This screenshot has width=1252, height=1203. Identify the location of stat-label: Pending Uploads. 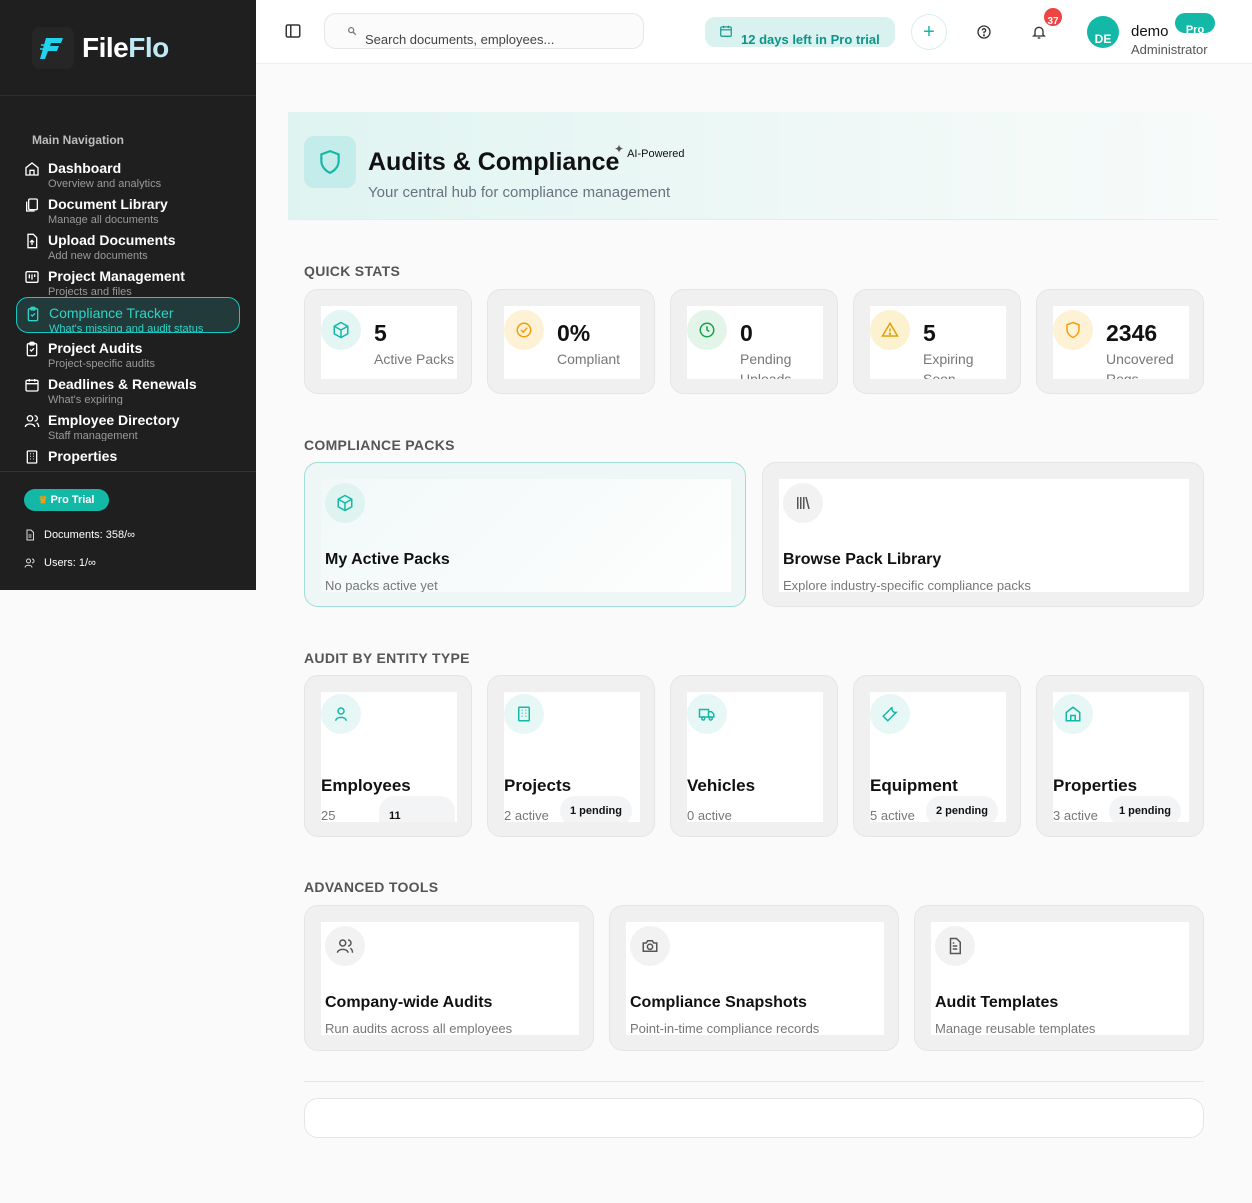
(766, 365).